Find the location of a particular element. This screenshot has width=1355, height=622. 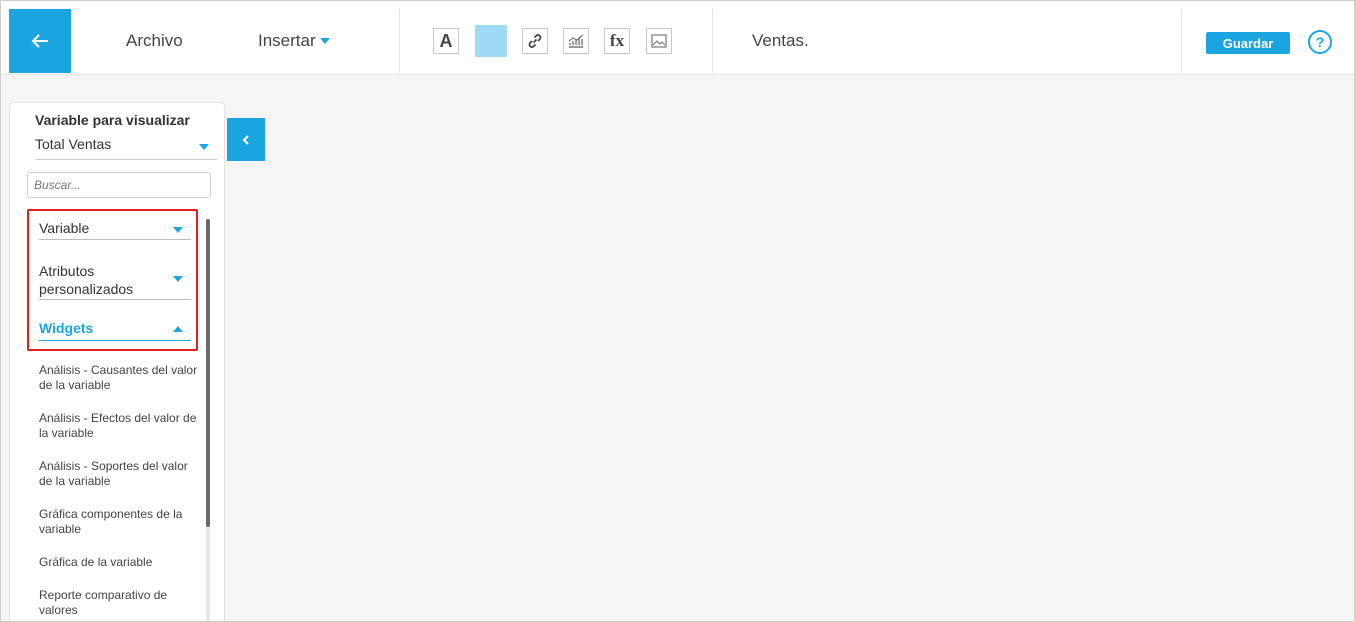

text-icon: A is located at coordinates (446, 40).